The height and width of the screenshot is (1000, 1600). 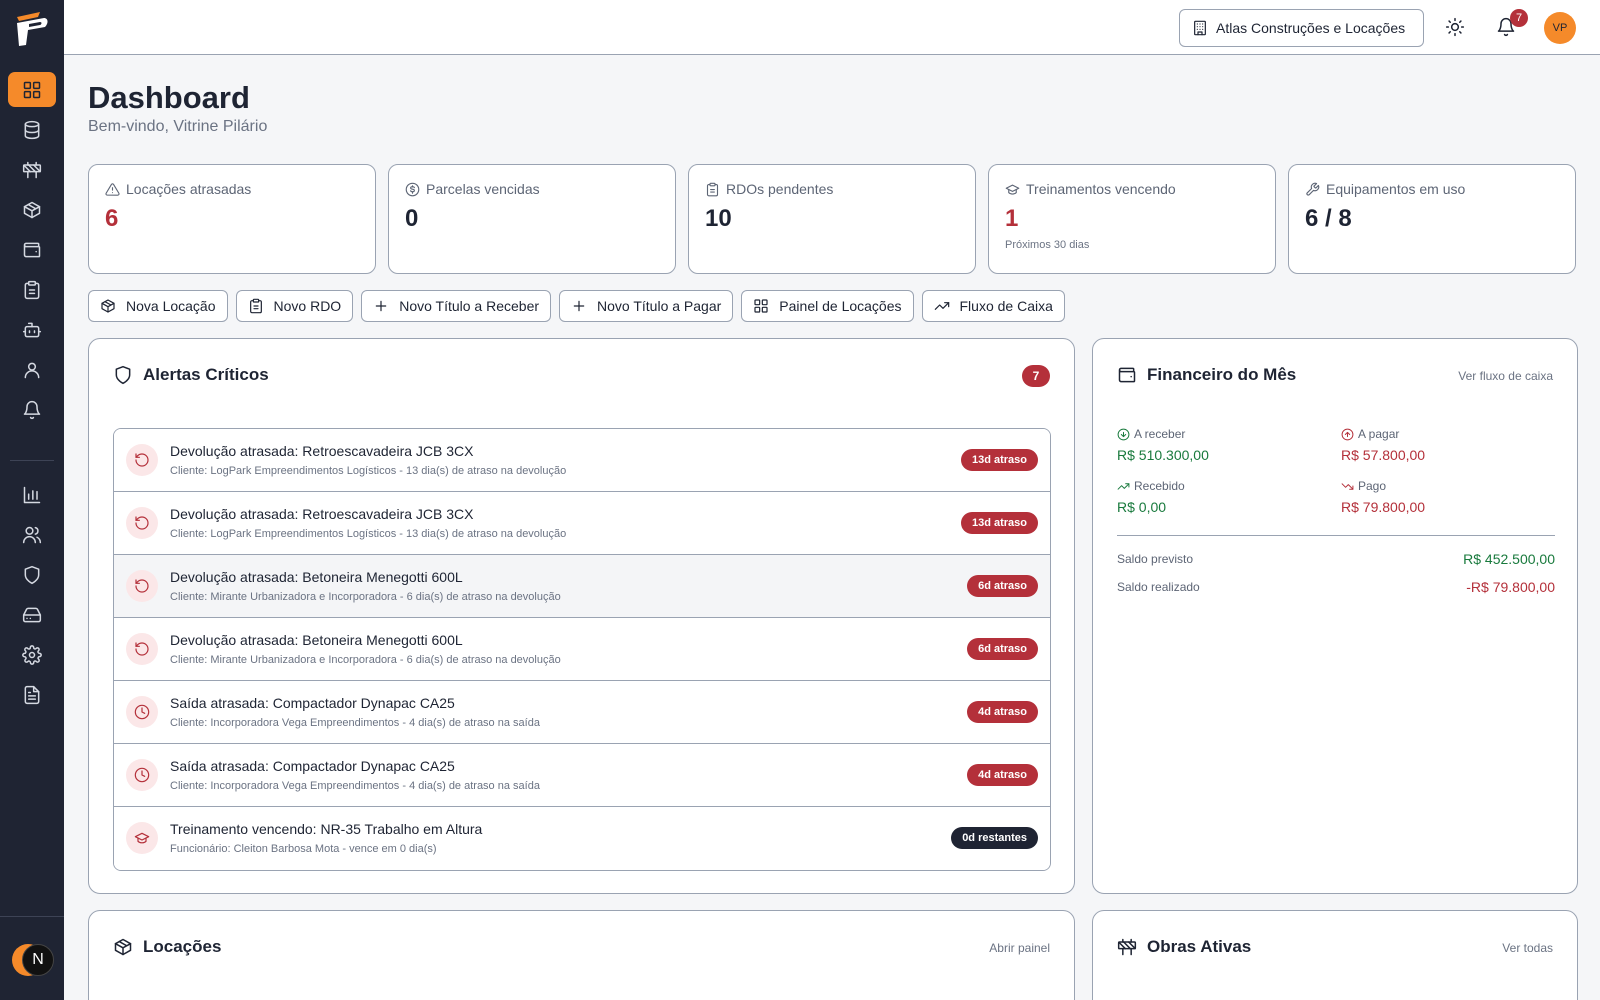 What do you see at coordinates (832, 27) in the screenshot?
I see `topbar: Atlas Construções e Locações 7 VP` at bounding box center [832, 27].